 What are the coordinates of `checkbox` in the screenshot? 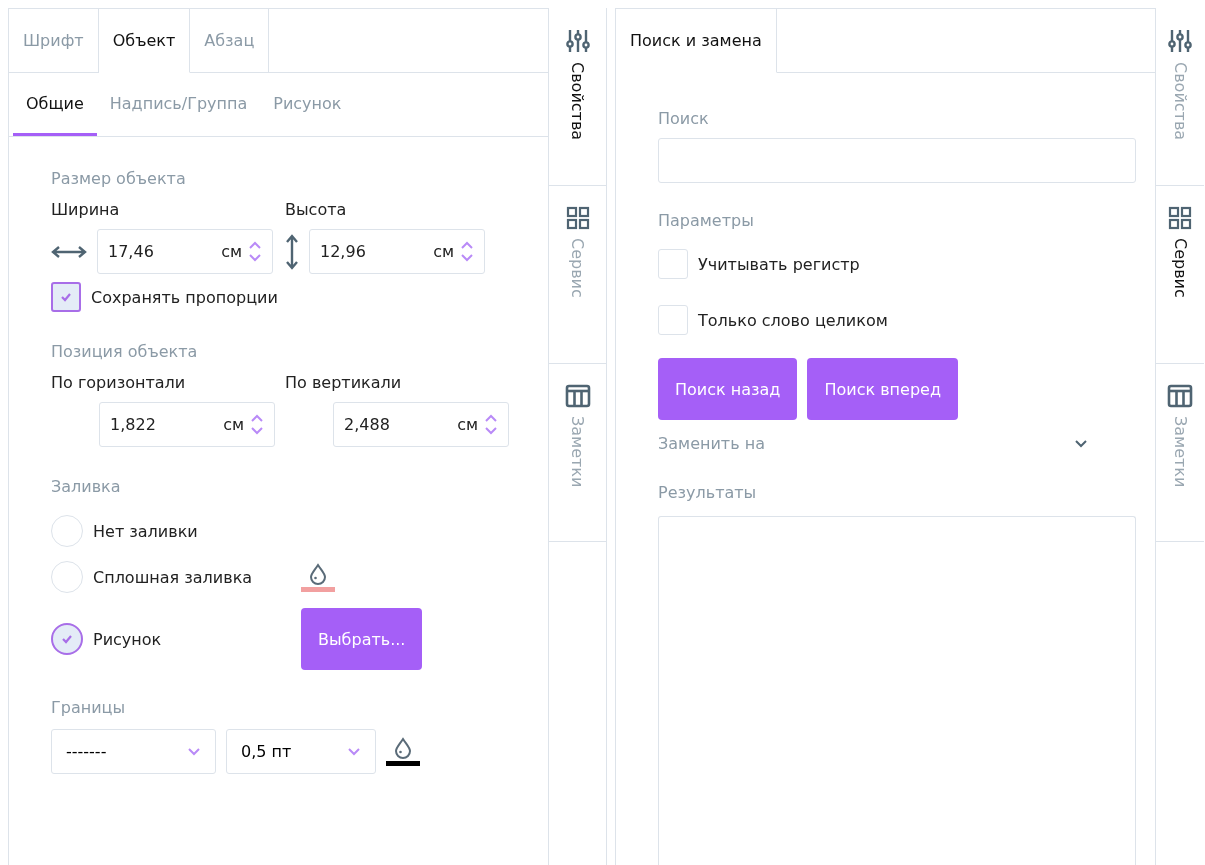 It's located at (66, 297).